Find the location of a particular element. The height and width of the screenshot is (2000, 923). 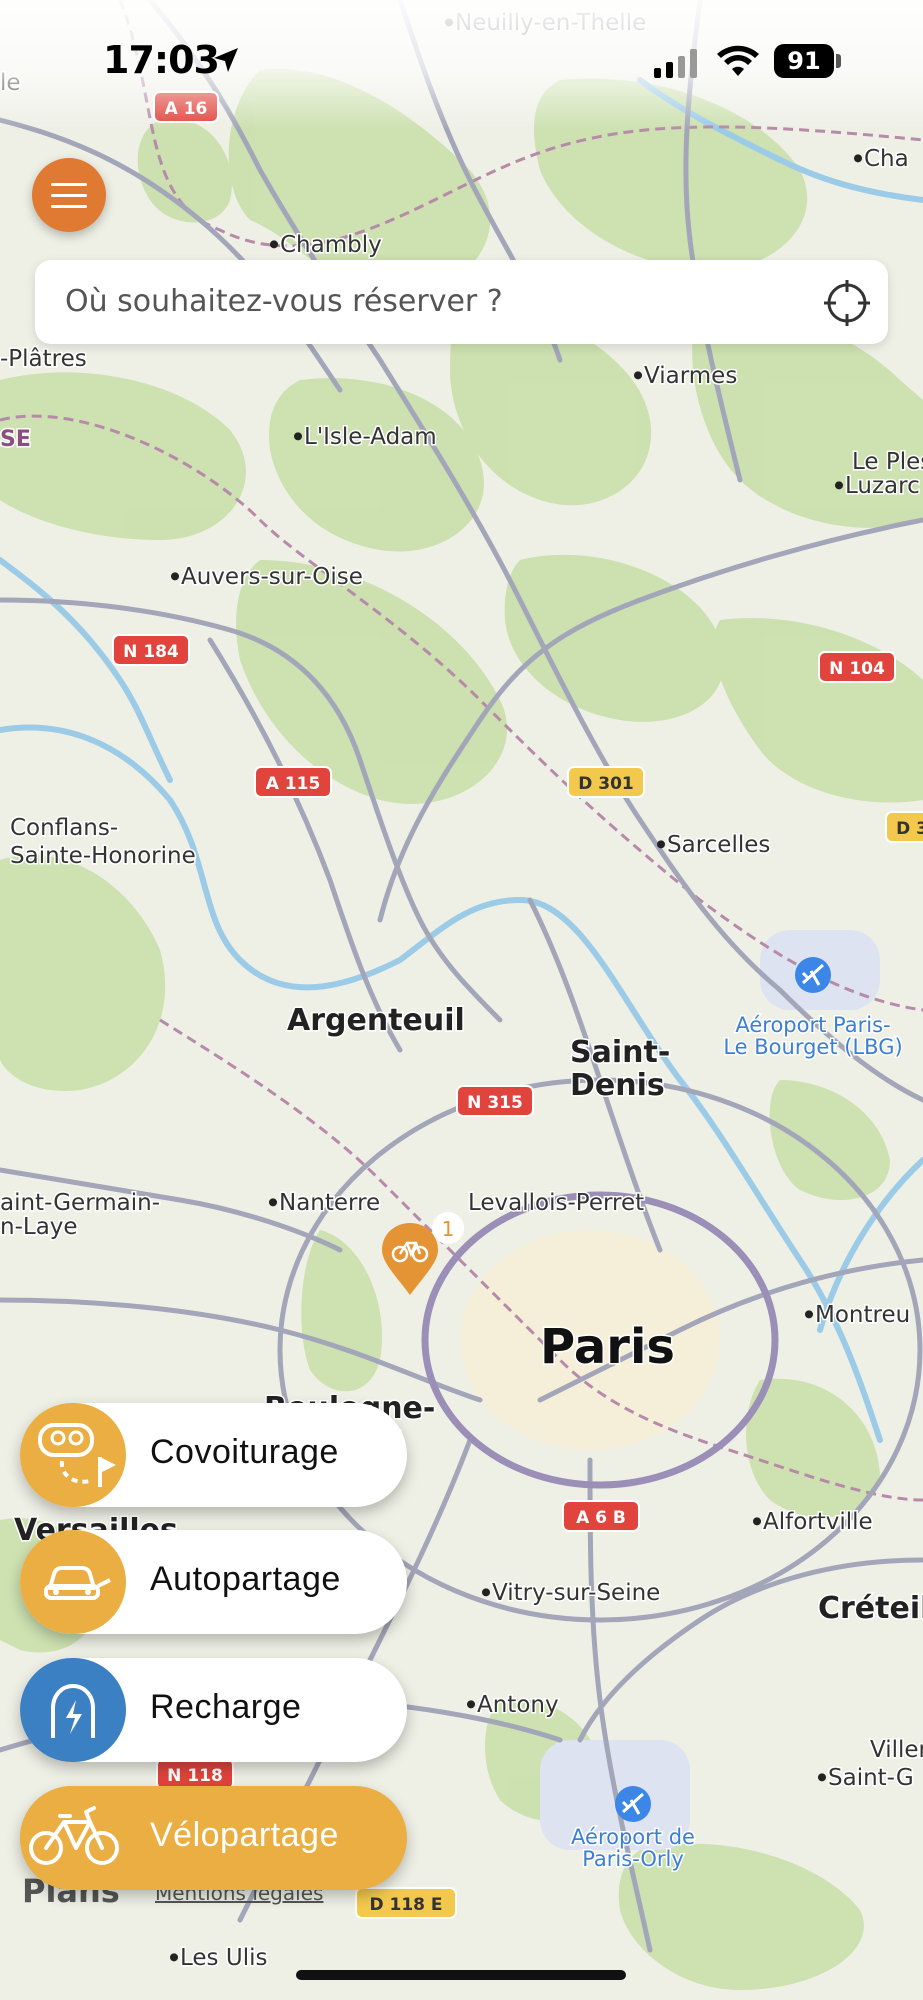

map-place-label: aint-Germain- is located at coordinates (80, 1203).